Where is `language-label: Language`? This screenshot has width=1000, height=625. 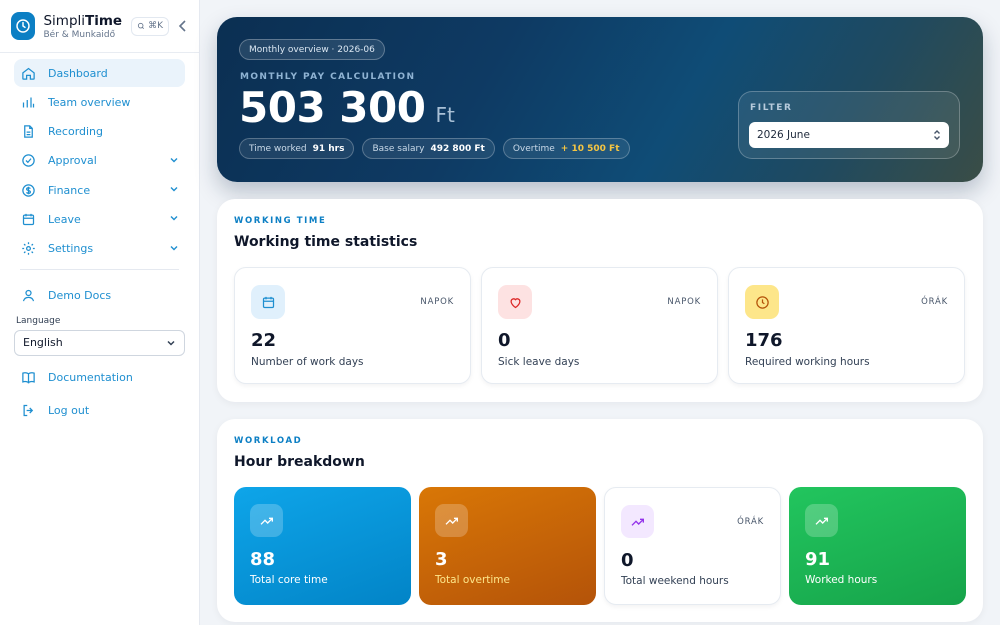
language-label: Language is located at coordinates (38, 320).